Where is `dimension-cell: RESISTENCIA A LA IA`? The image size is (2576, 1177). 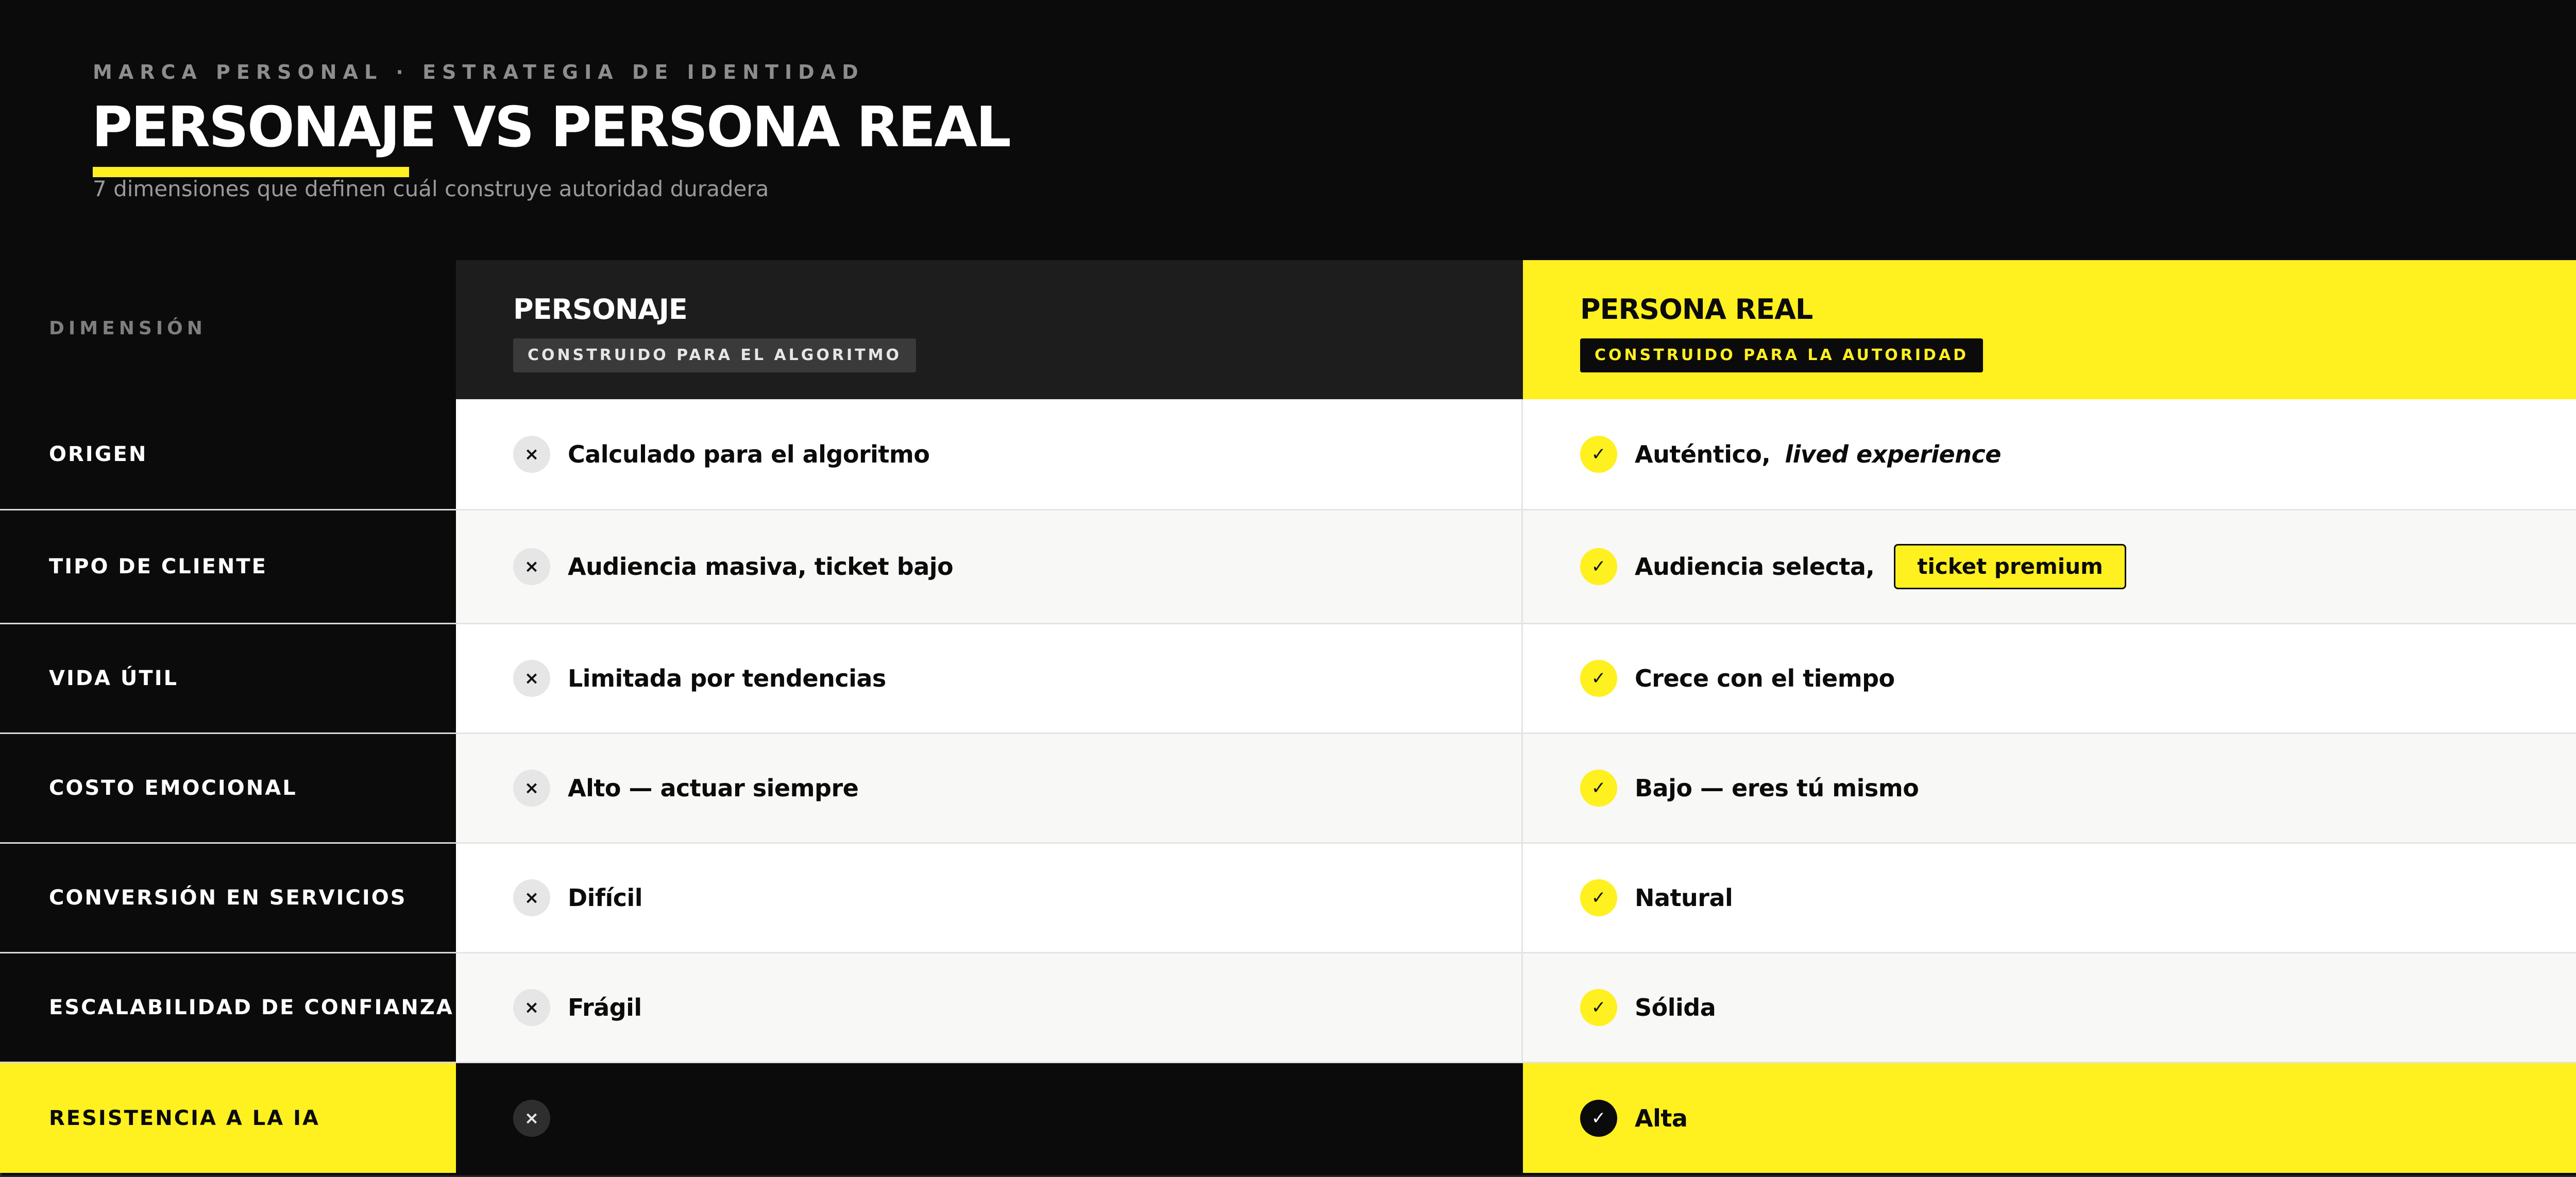 dimension-cell: RESISTENCIA A LA IA is located at coordinates (228, 1118).